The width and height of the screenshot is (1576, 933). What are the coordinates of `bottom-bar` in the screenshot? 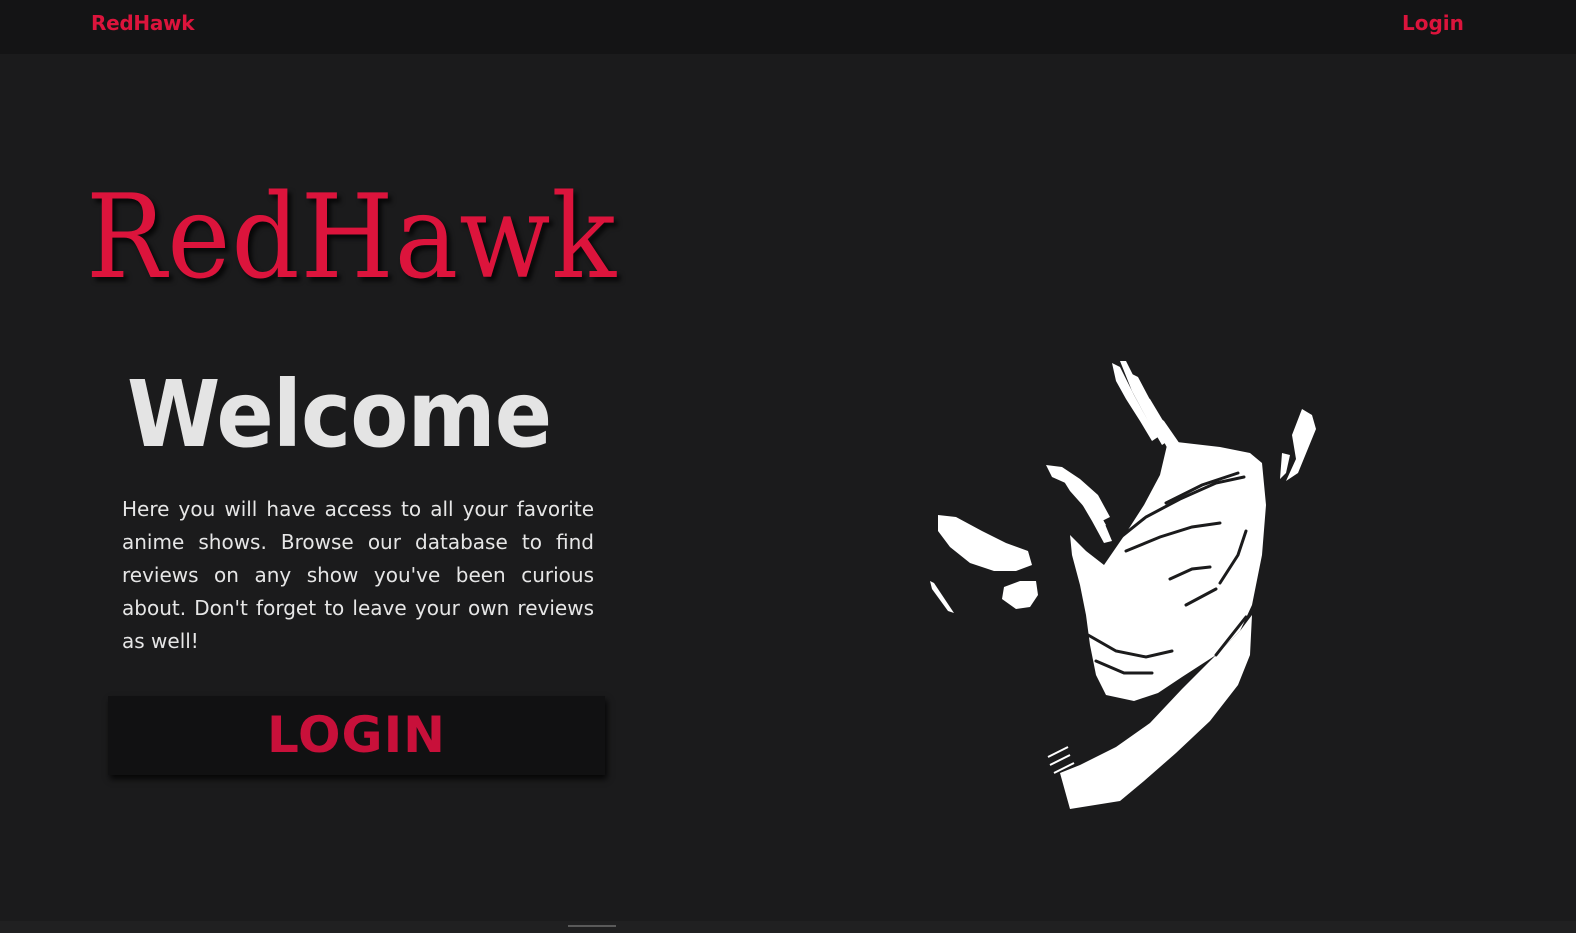 It's located at (788, 927).